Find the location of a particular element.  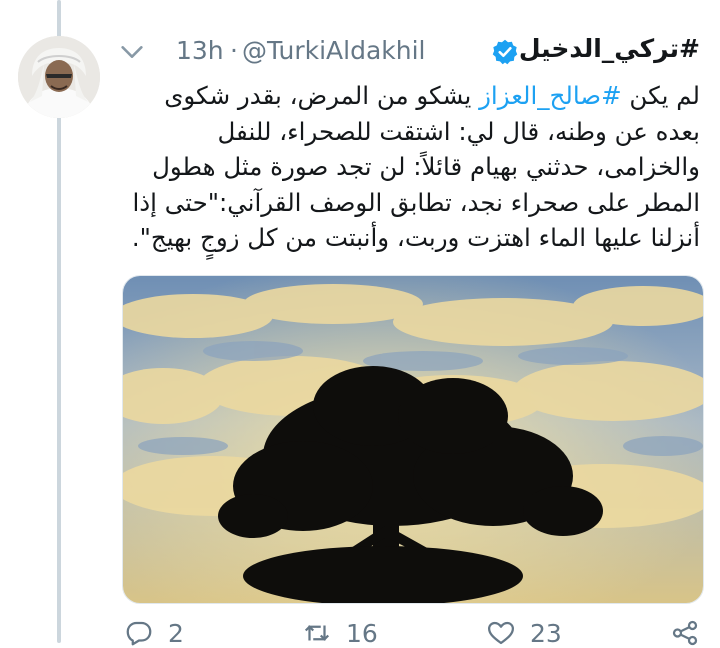

like-icon is located at coordinates (501, 633).